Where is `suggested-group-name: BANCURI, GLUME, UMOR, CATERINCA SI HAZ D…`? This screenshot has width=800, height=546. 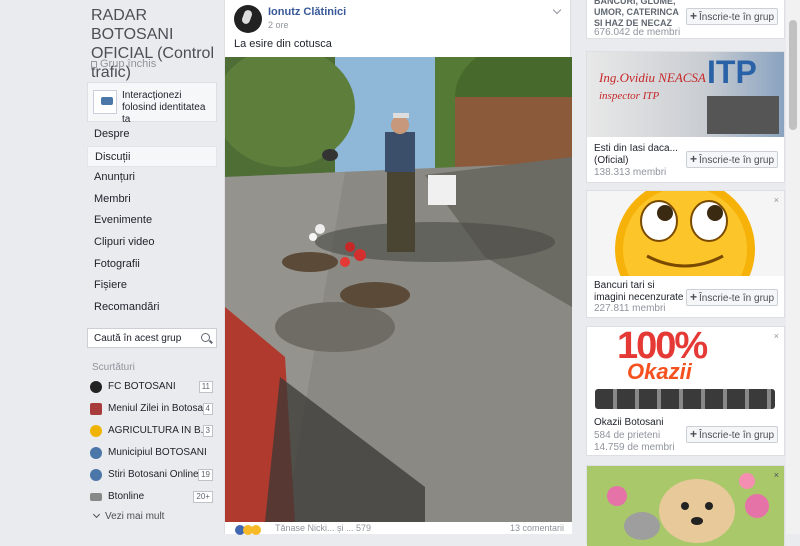 suggested-group-name: BANCURI, GLUME, UMOR, CATERINCA SI HAZ D… is located at coordinates (639, 14).